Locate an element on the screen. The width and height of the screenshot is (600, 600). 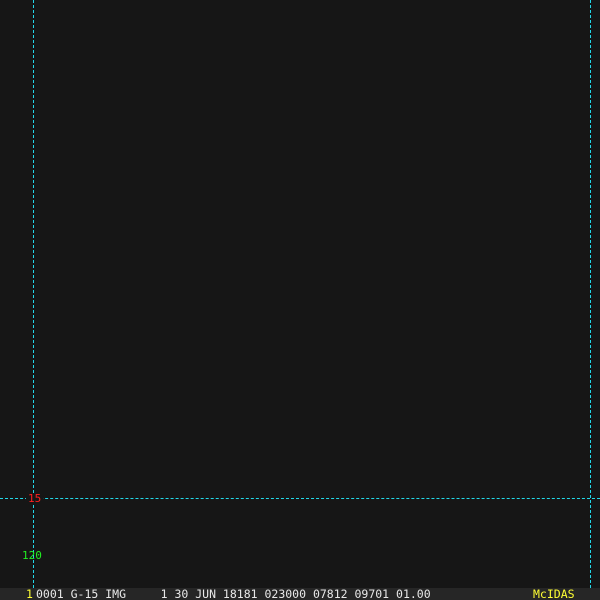
longitude-label: 120 is located at coordinates (32, 555).